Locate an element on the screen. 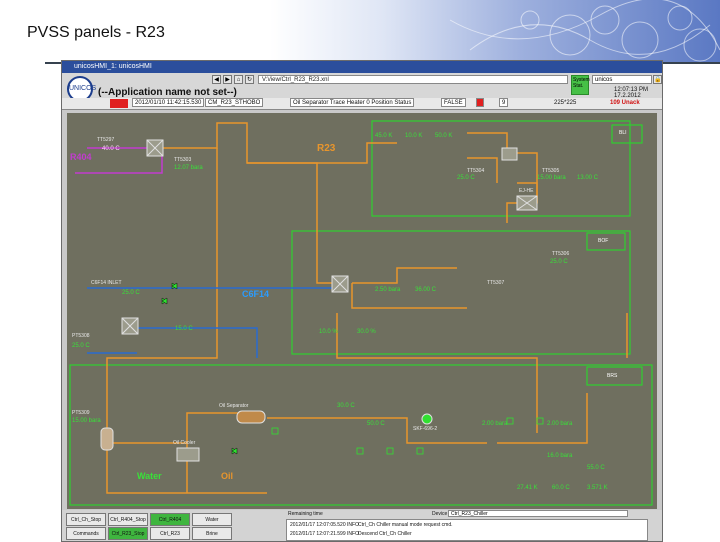 This screenshot has height=542, width=720. commands-button: Commands is located at coordinates (86, 533).